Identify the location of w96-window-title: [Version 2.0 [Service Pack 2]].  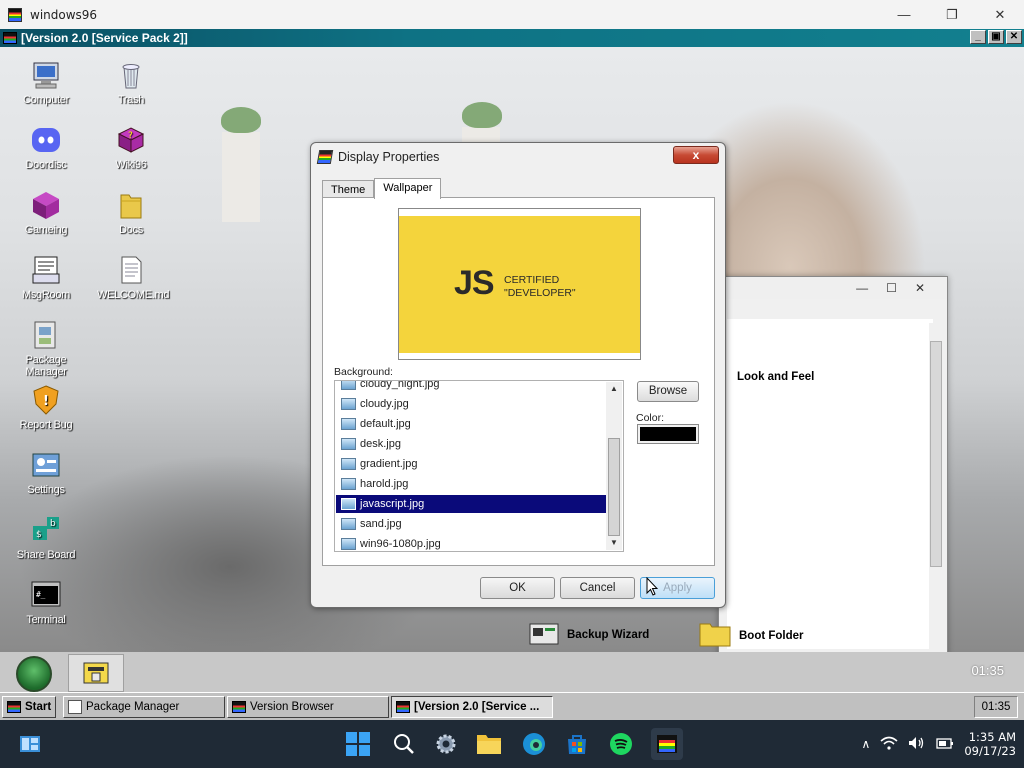
(104, 38).